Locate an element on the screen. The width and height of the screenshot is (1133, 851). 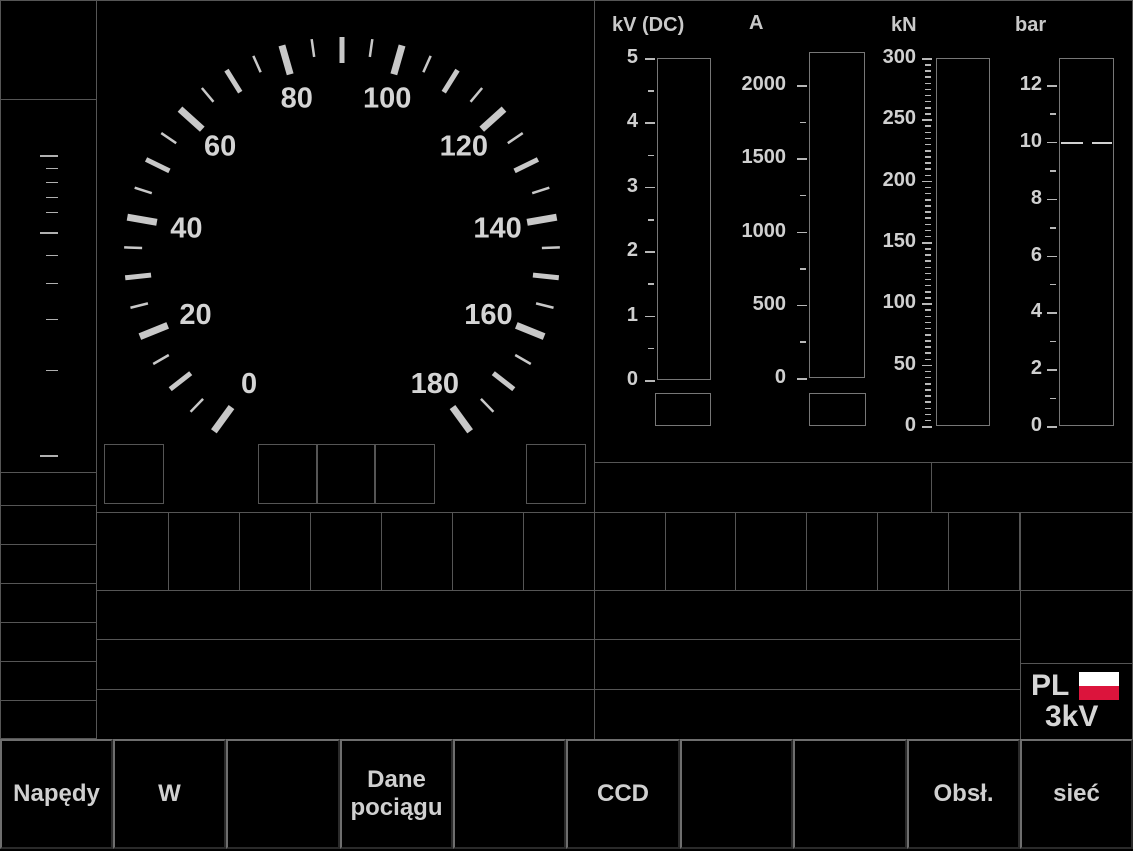
pressure-marker-line is located at coordinates (1072, 142).